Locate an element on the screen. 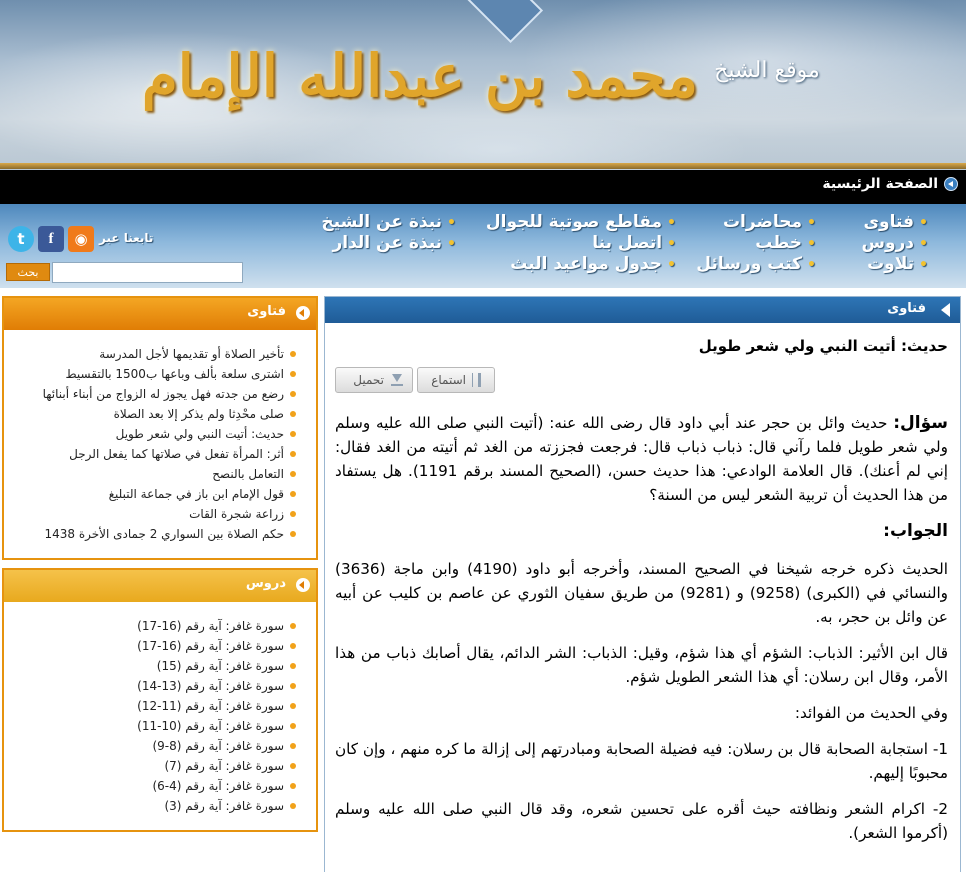  list-item: سورة غافر: آية رقم (3) is located at coordinates (154, 806).